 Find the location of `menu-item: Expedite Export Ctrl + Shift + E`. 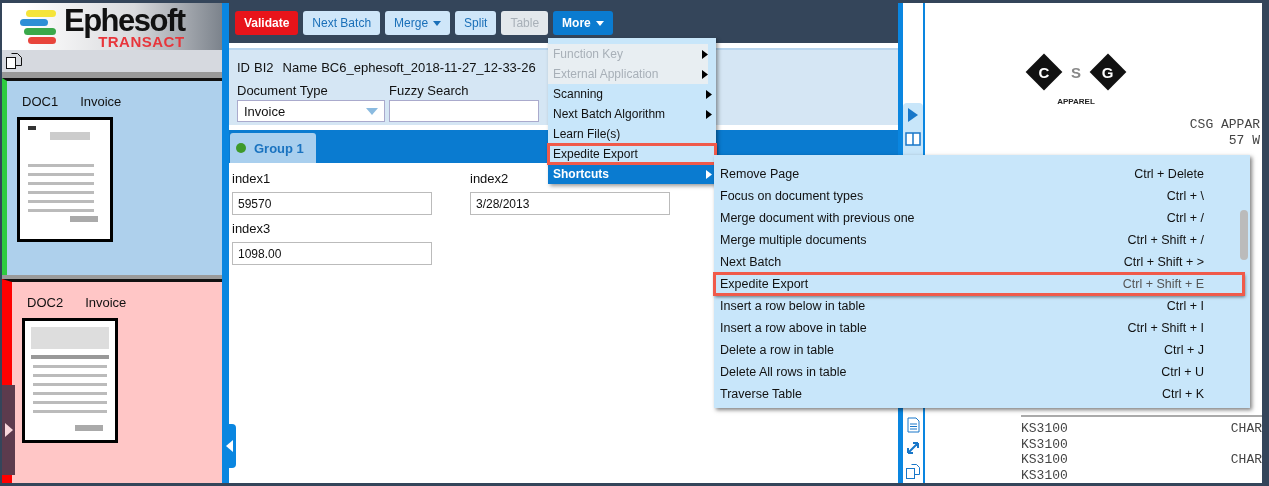

menu-item: Expedite Export Ctrl + Shift + E is located at coordinates (979, 284).